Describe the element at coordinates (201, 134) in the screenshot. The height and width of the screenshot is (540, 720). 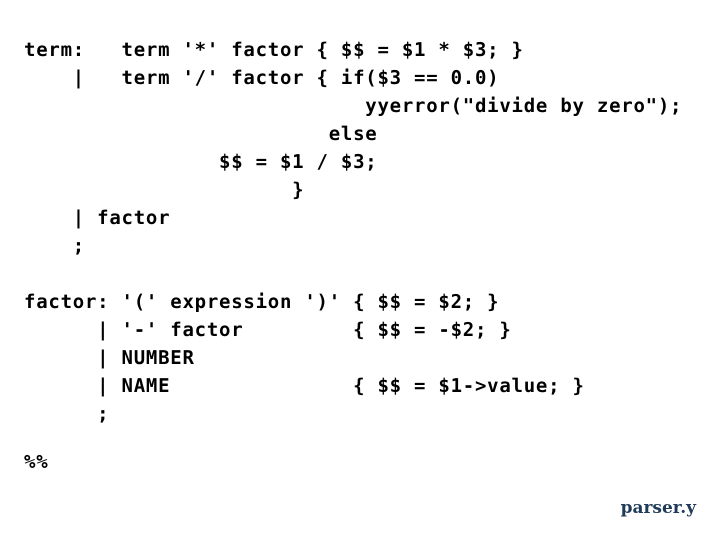
I see `code-line: else` at that location.